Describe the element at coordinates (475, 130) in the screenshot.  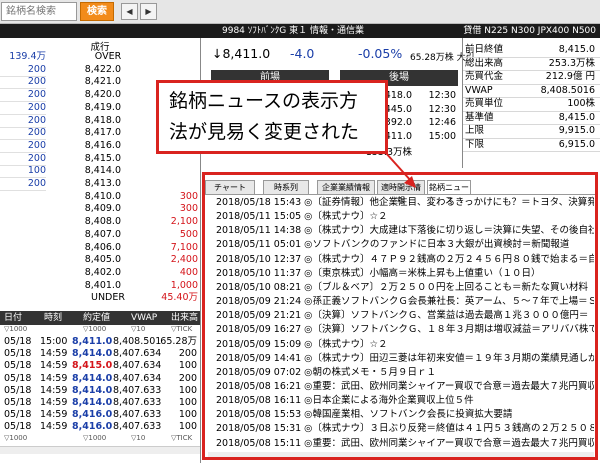
I see `stat-label: 上限` at that location.